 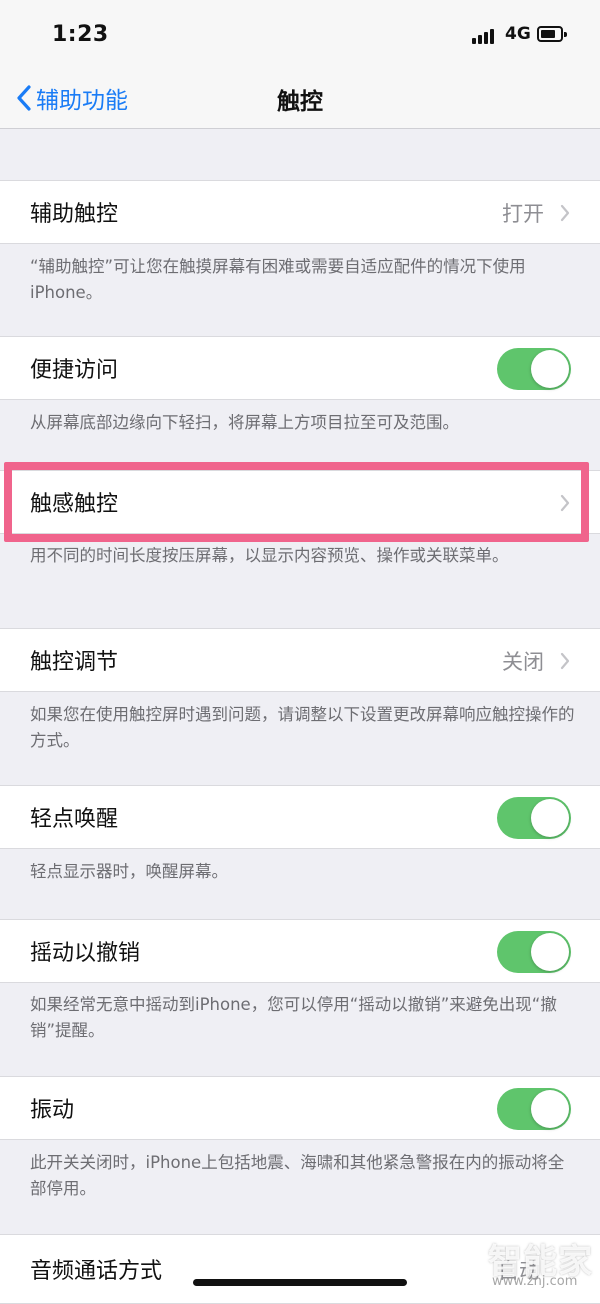 What do you see at coordinates (552, 34) in the screenshot?
I see `battery-icon` at bounding box center [552, 34].